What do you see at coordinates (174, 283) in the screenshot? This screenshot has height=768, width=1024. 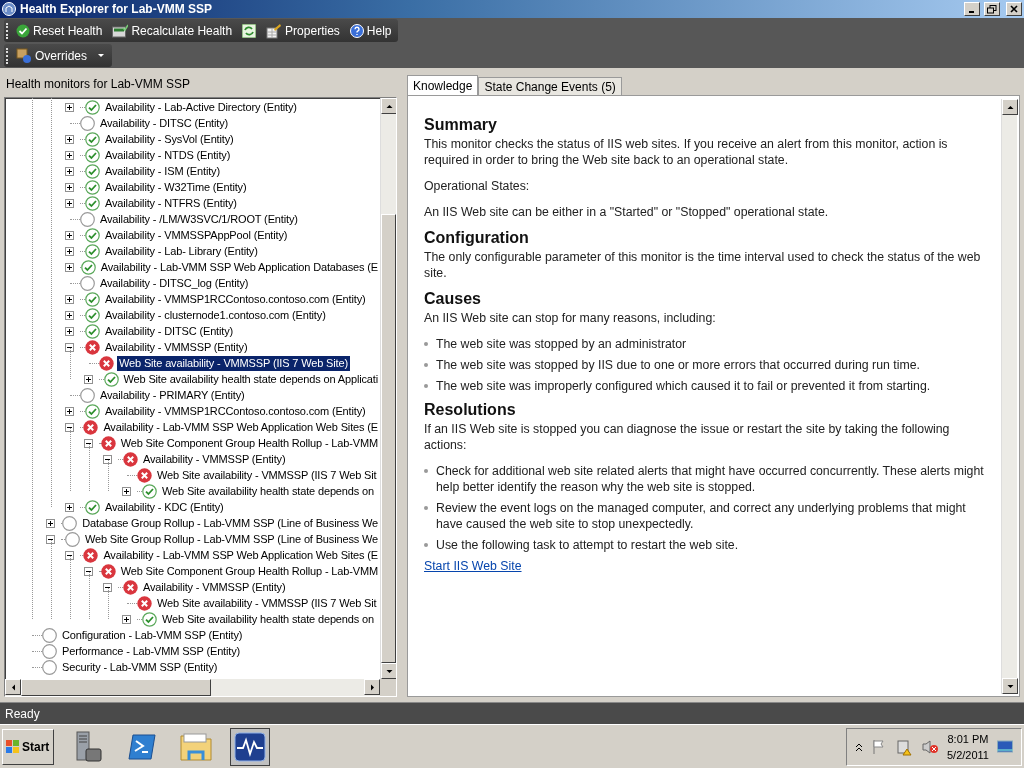 I see `tree-item: Availability - DITSC_log (Entity)` at bounding box center [174, 283].